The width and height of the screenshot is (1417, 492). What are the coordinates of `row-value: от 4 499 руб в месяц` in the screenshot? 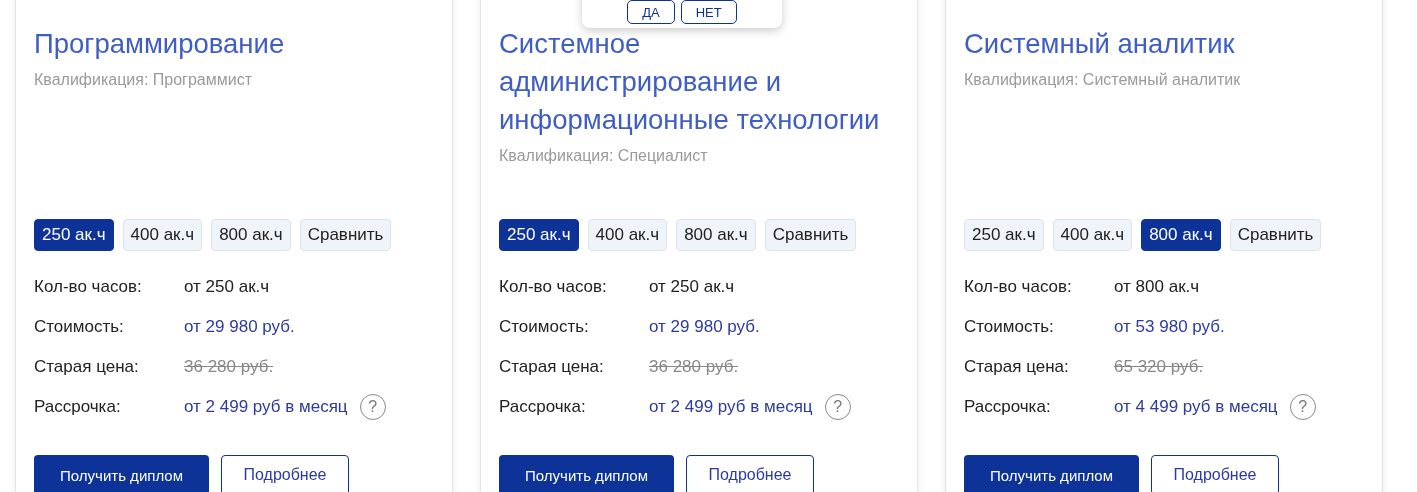 It's located at (1196, 407).